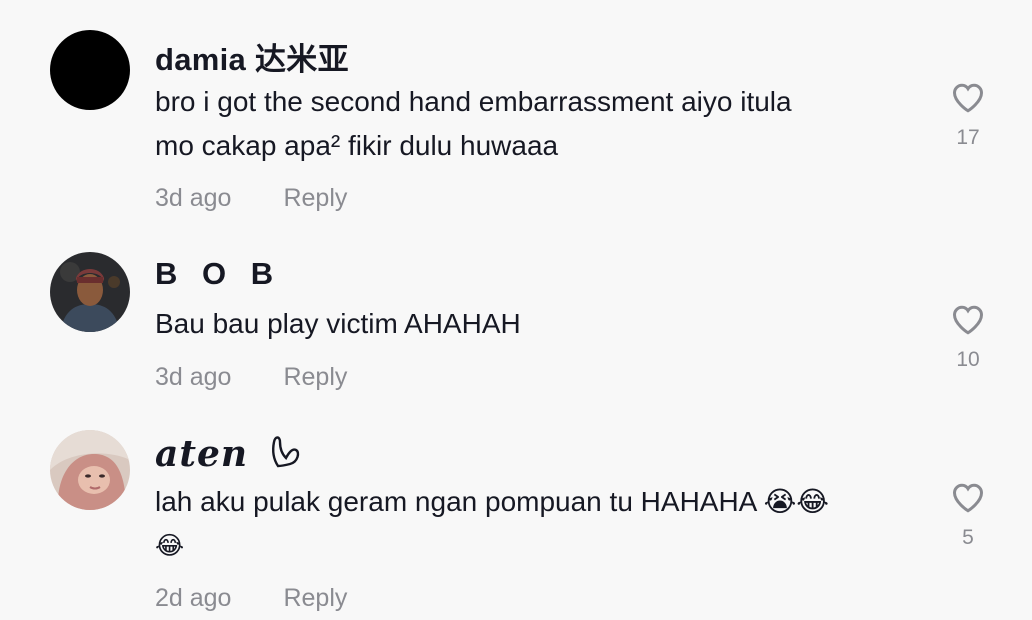 This screenshot has height=620, width=1032. What do you see at coordinates (218, 274) in the screenshot?
I see `comment-username: B O B` at bounding box center [218, 274].